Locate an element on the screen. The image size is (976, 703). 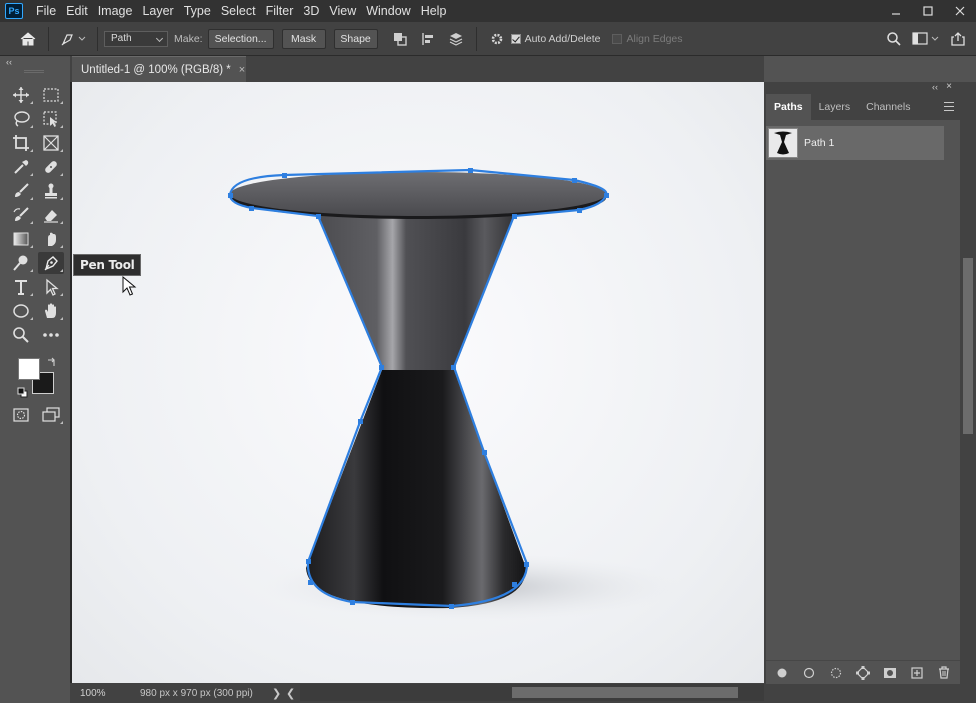
make-work-path-button is located at coordinates (863, 673).